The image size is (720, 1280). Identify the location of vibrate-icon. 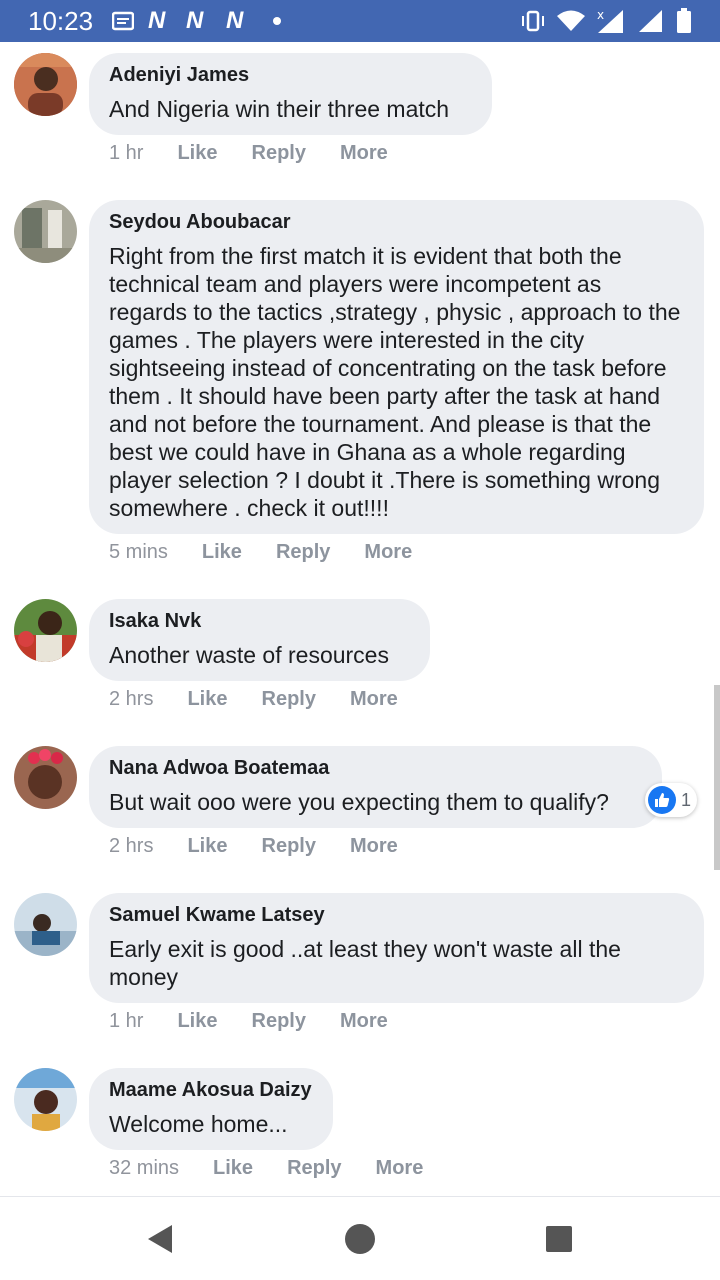
(533, 21).